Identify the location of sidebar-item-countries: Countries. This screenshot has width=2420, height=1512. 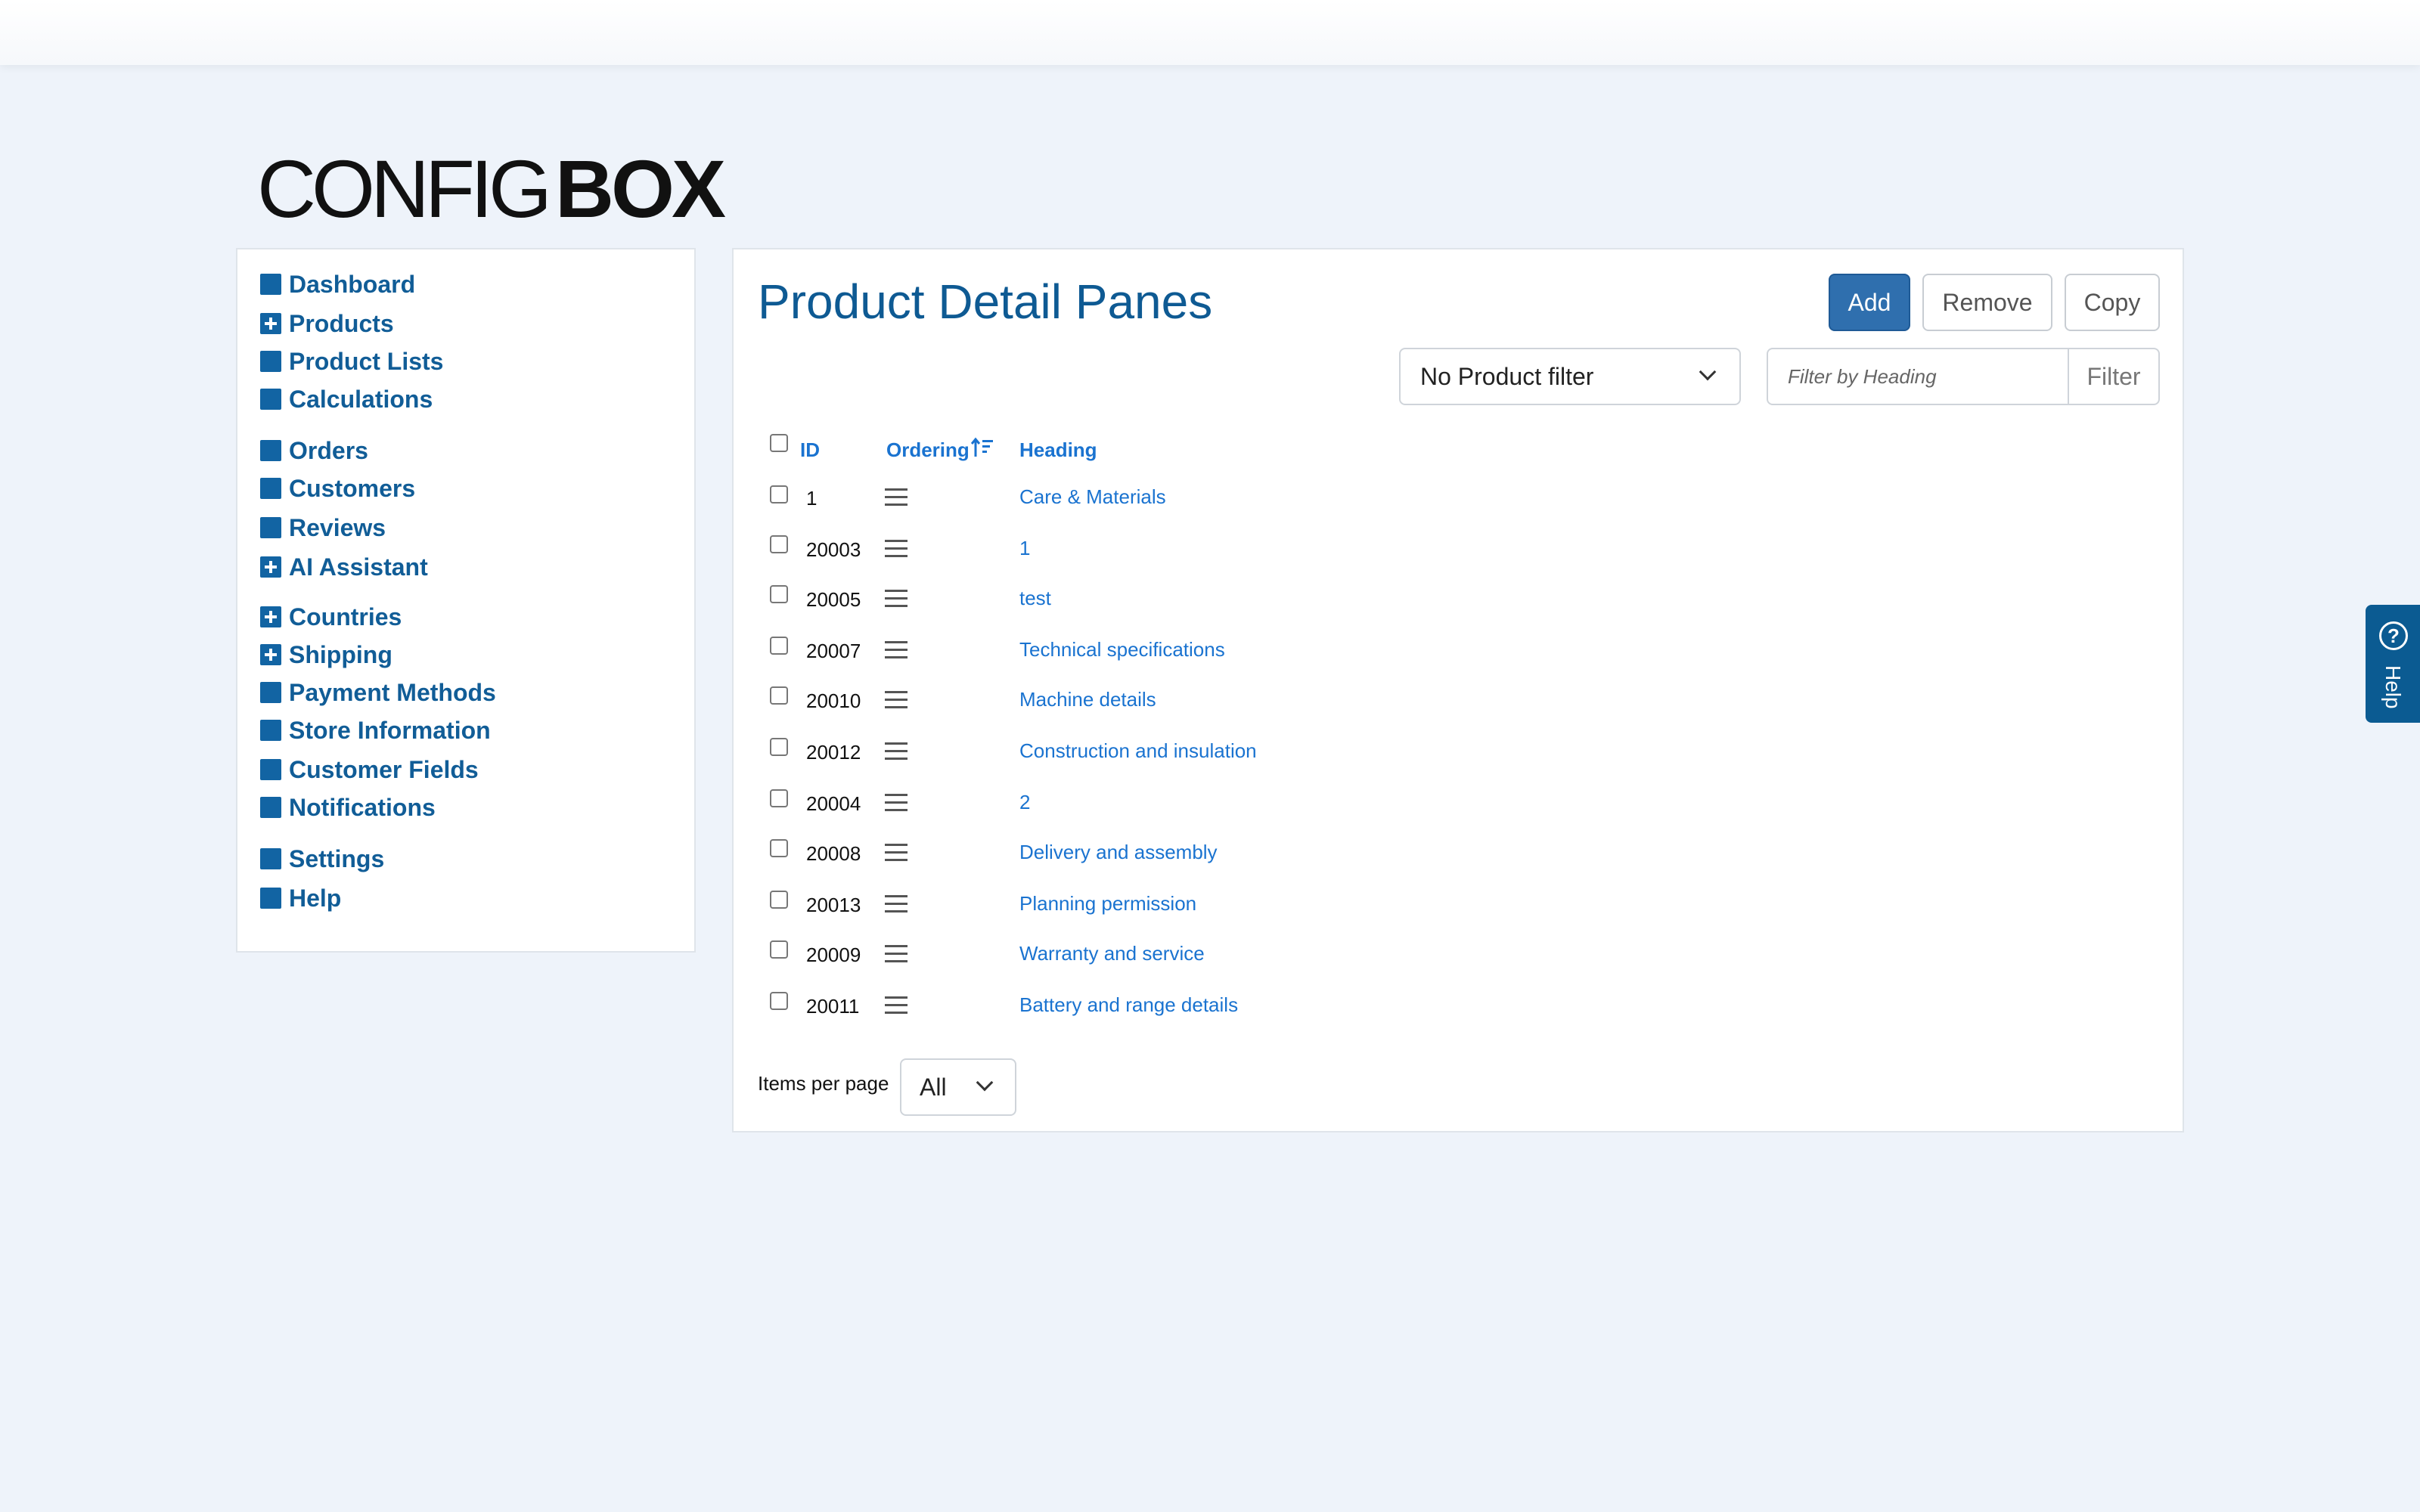
(331, 617).